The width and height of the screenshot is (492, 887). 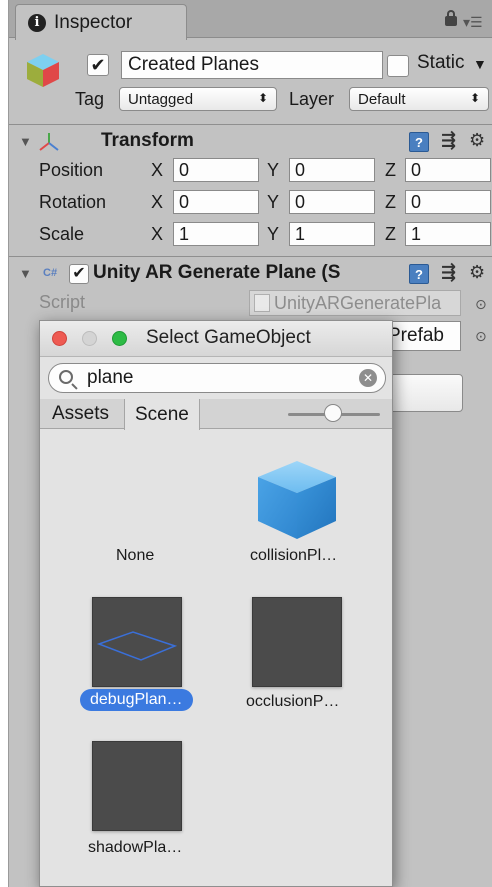 I want to click on csharp-script-icon: C#, so click(x=50, y=273).